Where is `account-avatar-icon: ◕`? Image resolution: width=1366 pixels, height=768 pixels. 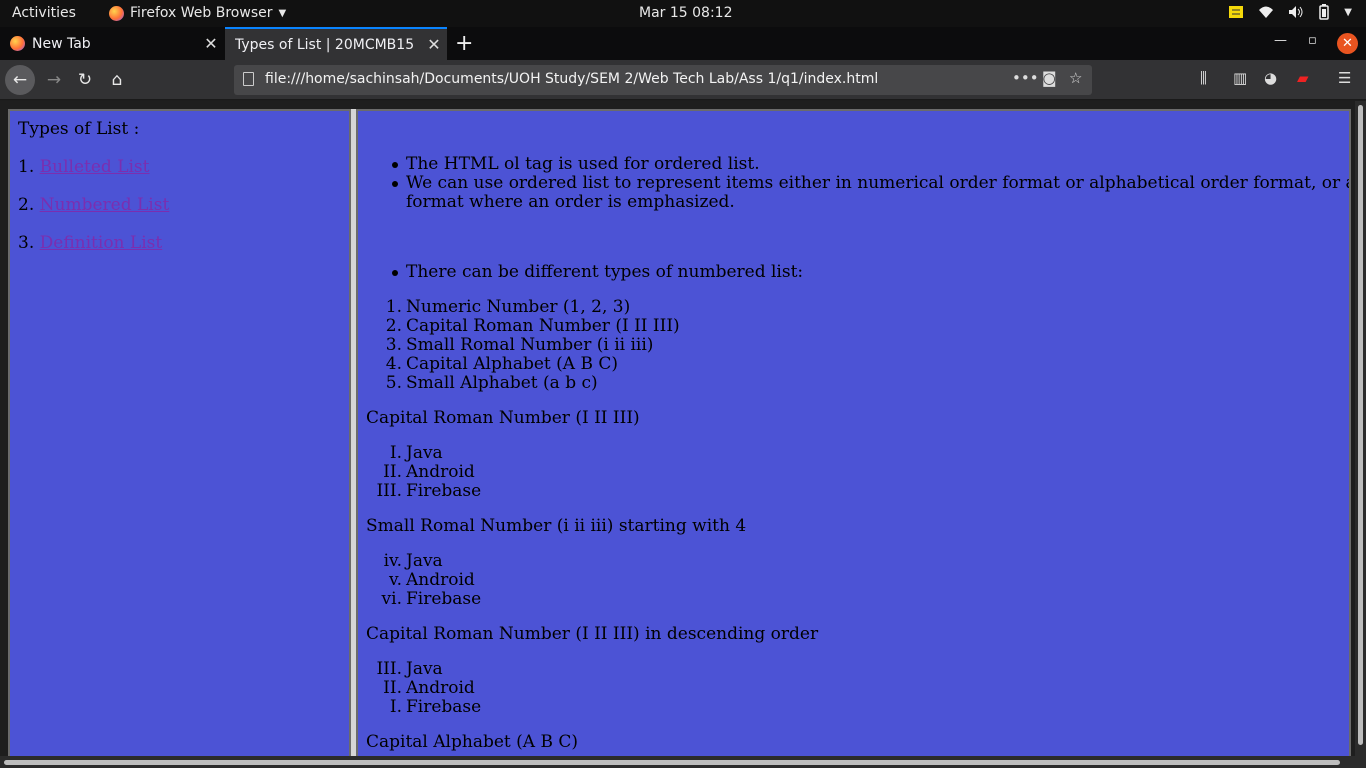 account-avatar-icon: ◕ is located at coordinates (1270, 78).